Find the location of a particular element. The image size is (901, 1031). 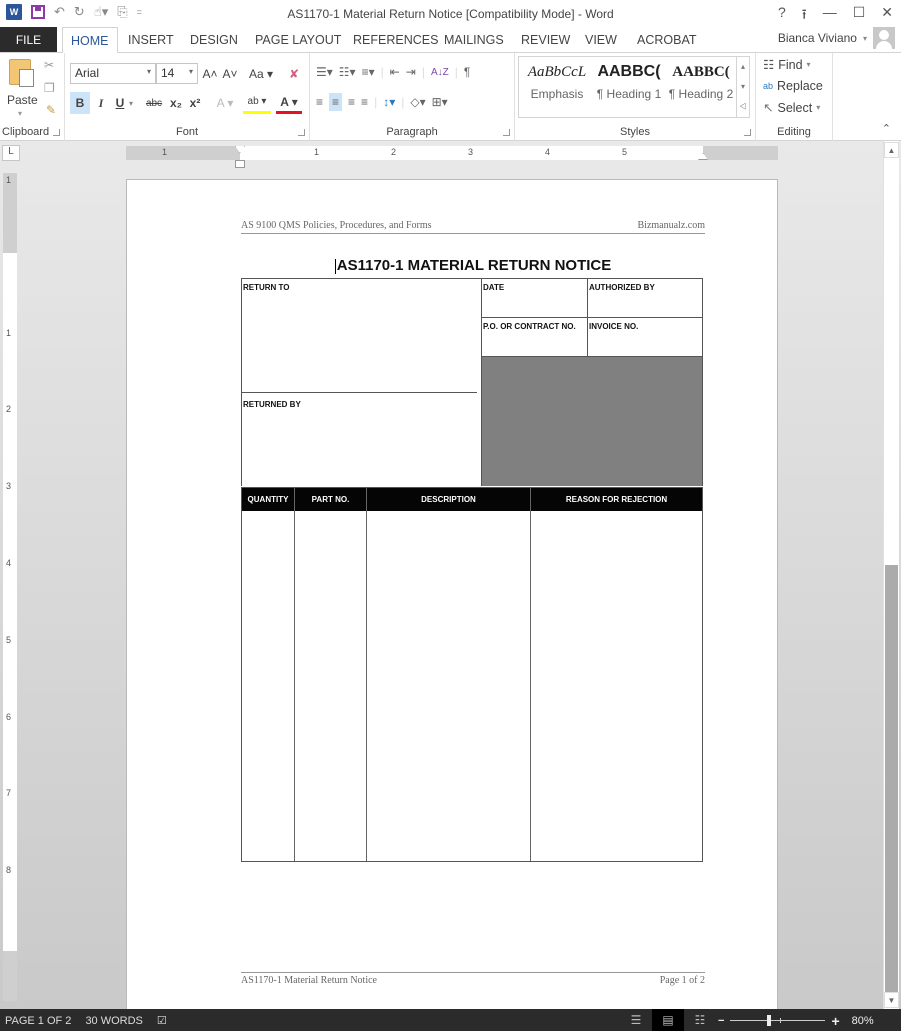

tab-review: REVIEW is located at coordinates (545, 39).